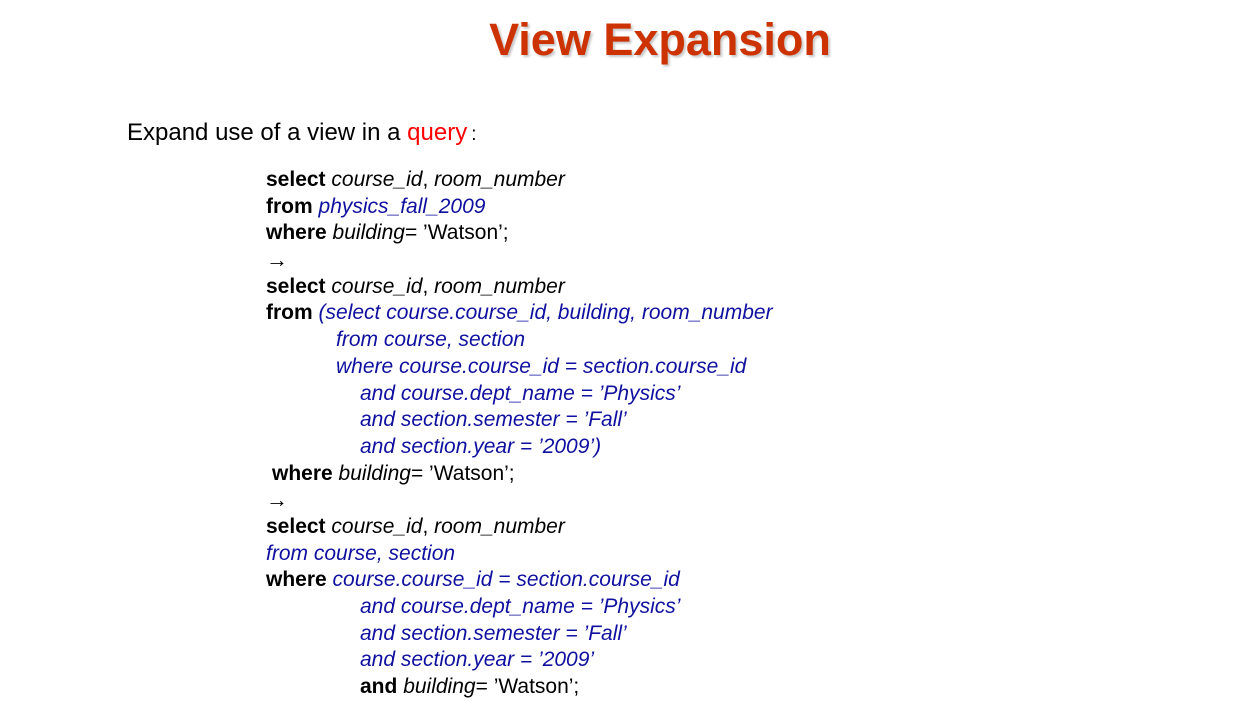 The width and height of the screenshot is (1254, 706). Describe the element at coordinates (519, 207) in the screenshot. I see `q1-from-line: from physics_fall_2009` at that location.